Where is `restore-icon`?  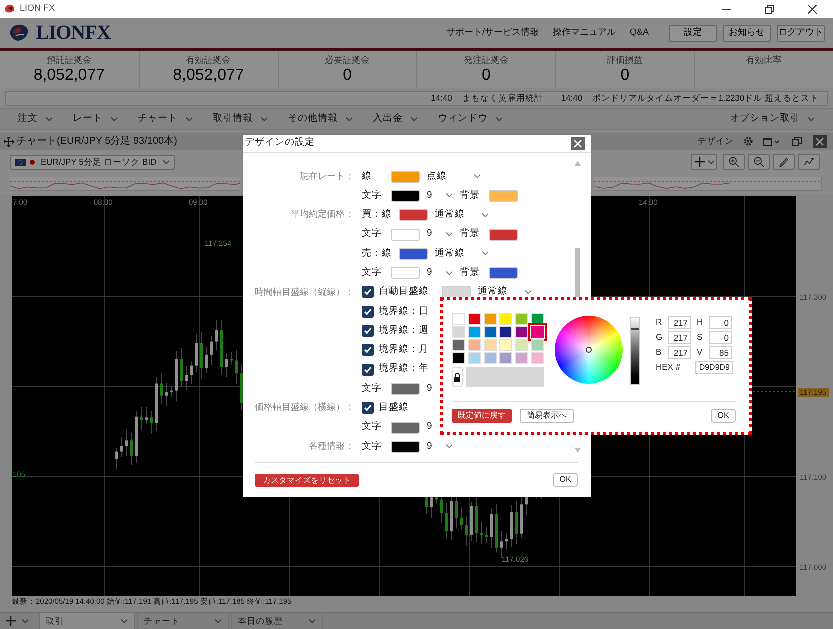
restore-icon is located at coordinates (769, 9).